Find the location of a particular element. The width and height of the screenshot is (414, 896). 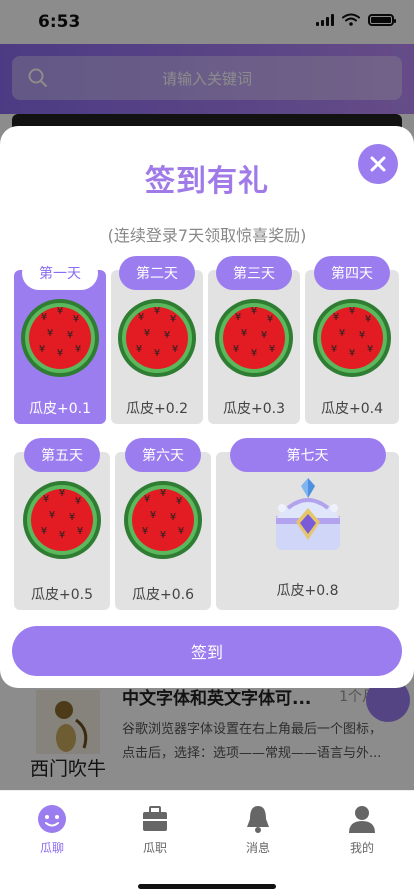

user-icon is located at coordinates (362, 819).